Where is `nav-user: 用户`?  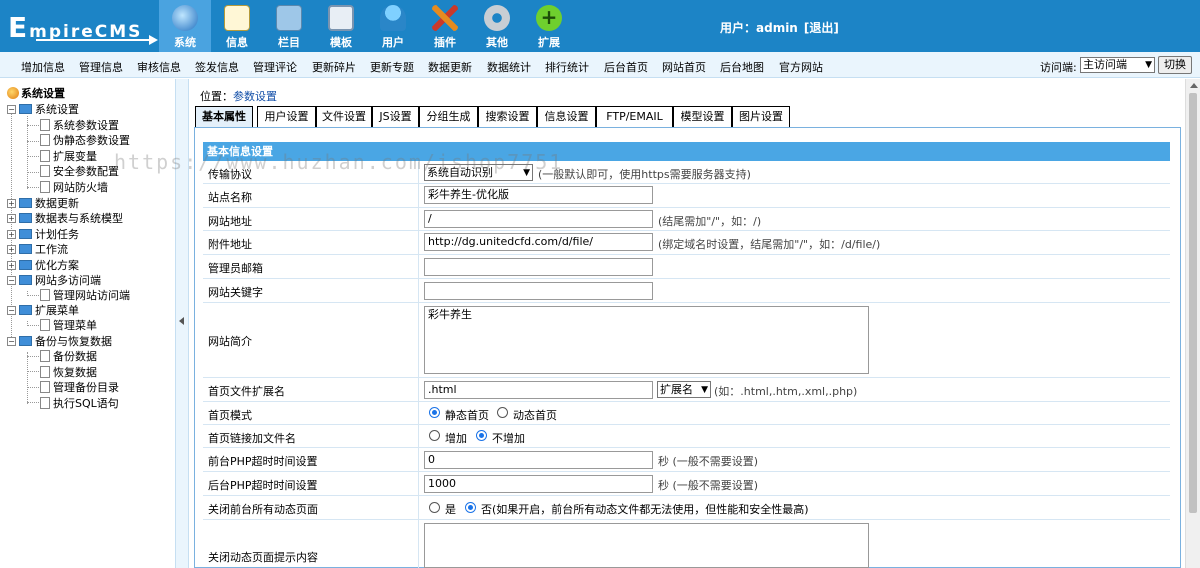 nav-user: 用户 is located at coordinates (393, 26).